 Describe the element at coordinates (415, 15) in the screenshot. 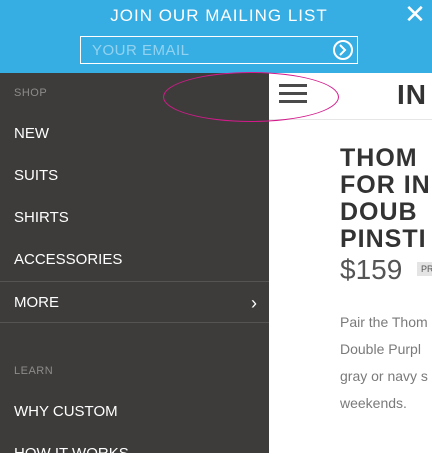

I see `close-icon: ✕` at that location.